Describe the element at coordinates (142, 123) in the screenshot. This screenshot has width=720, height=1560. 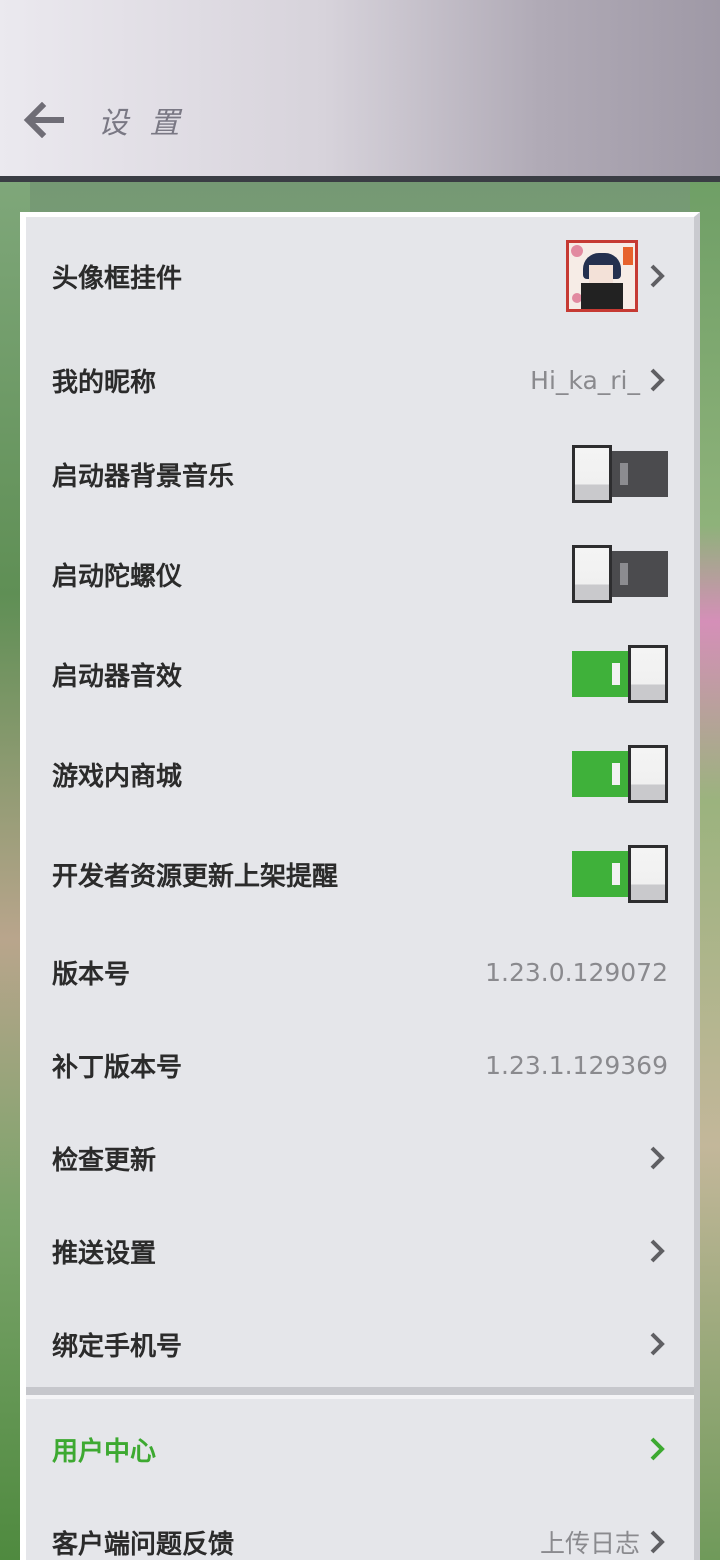
I see `page-title: 设 置` at that location.